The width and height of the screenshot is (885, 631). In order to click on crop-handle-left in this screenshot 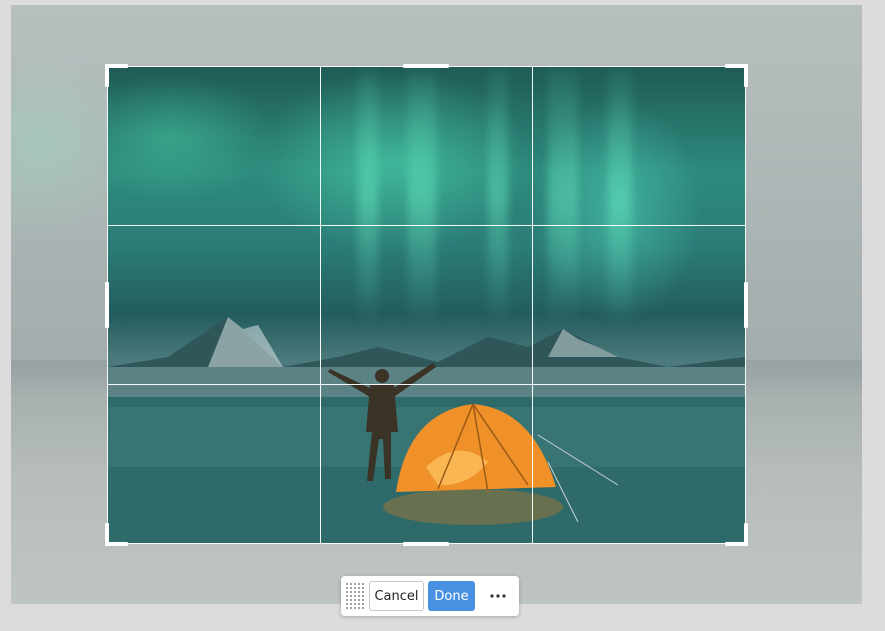, I will do `click(107, 305)`.